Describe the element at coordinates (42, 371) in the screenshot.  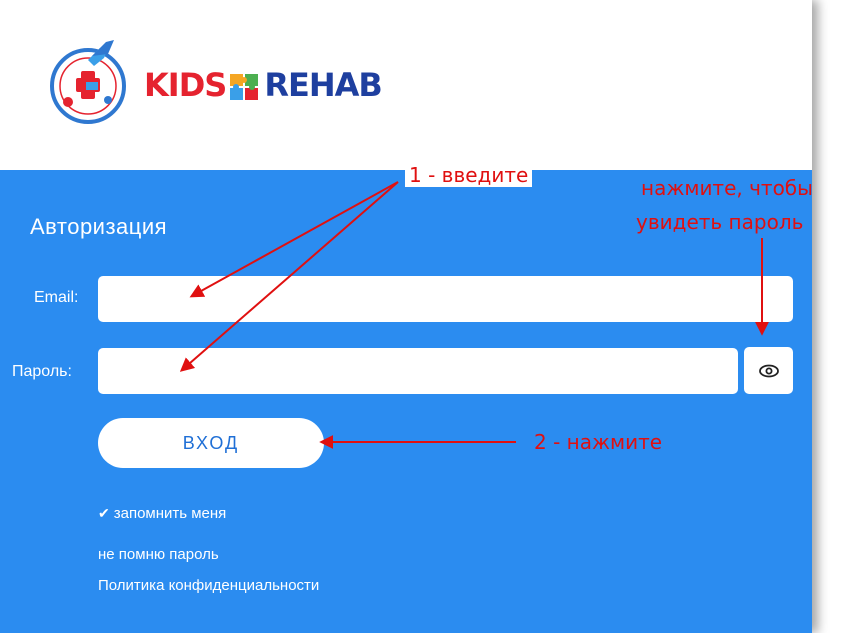
I see `password-label: Пароль:` at that location.